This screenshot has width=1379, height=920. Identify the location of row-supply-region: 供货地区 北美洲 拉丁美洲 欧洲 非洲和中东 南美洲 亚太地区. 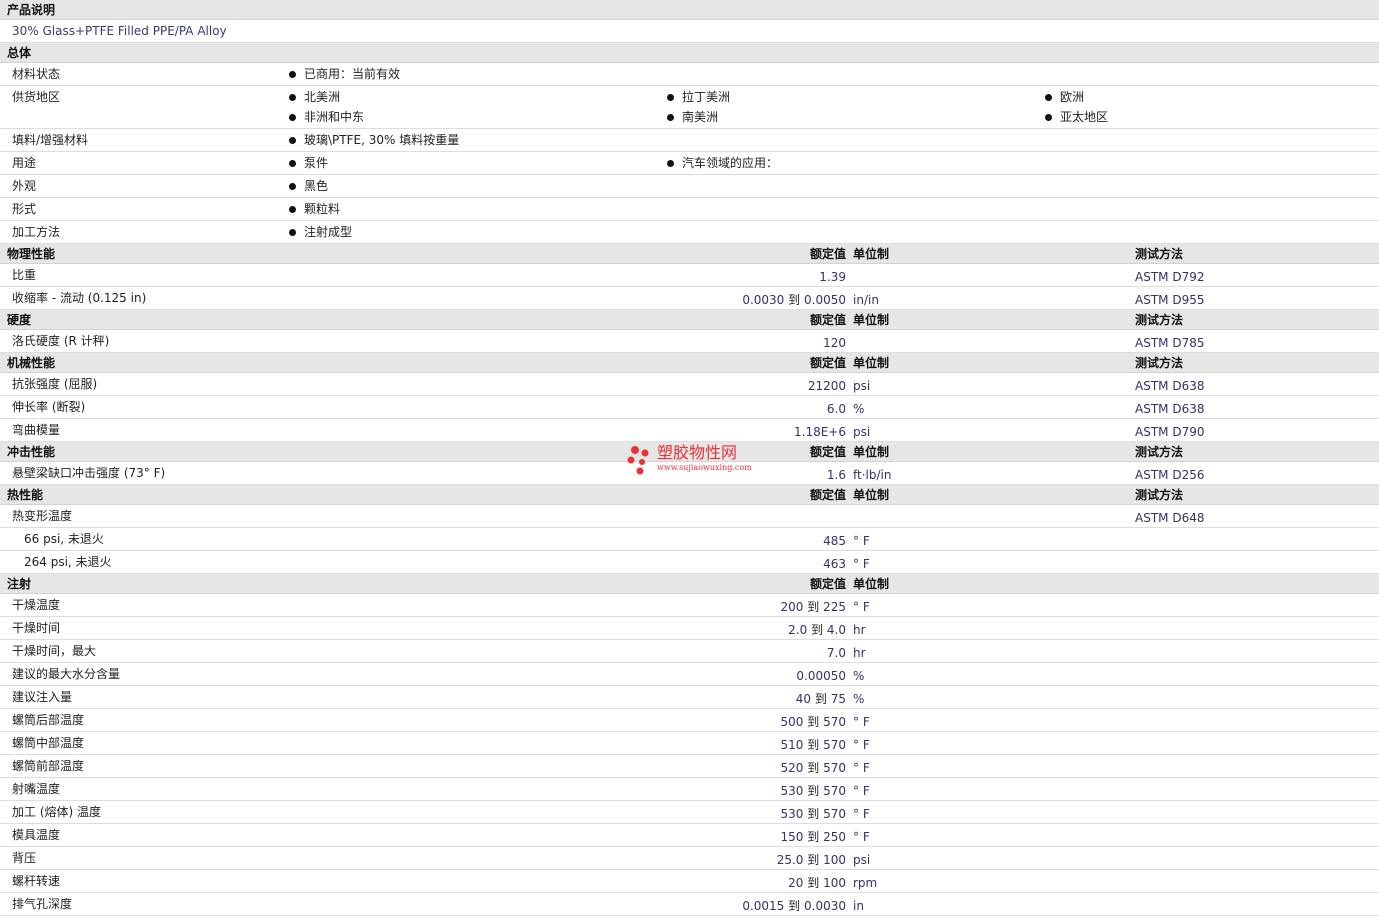
(689, 107).